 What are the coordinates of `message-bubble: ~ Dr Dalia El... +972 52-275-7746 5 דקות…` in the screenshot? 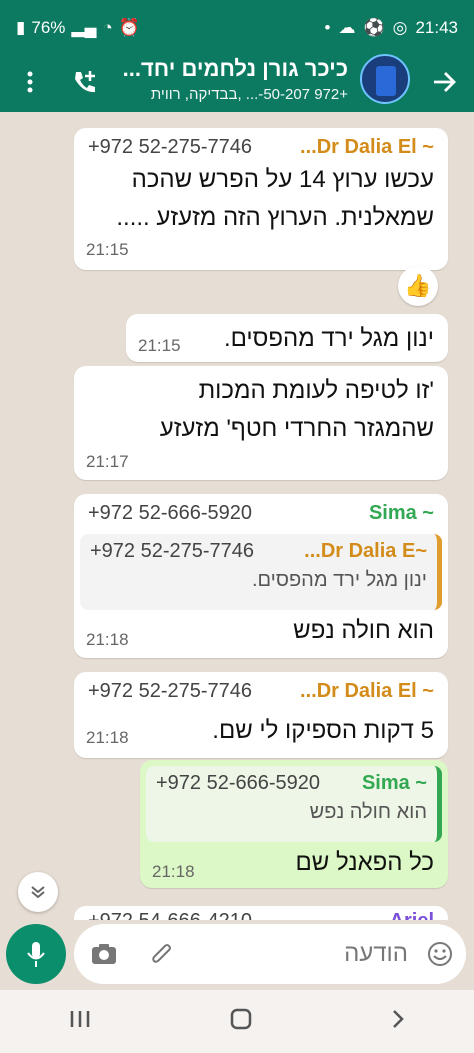 It's located at (261, 715).